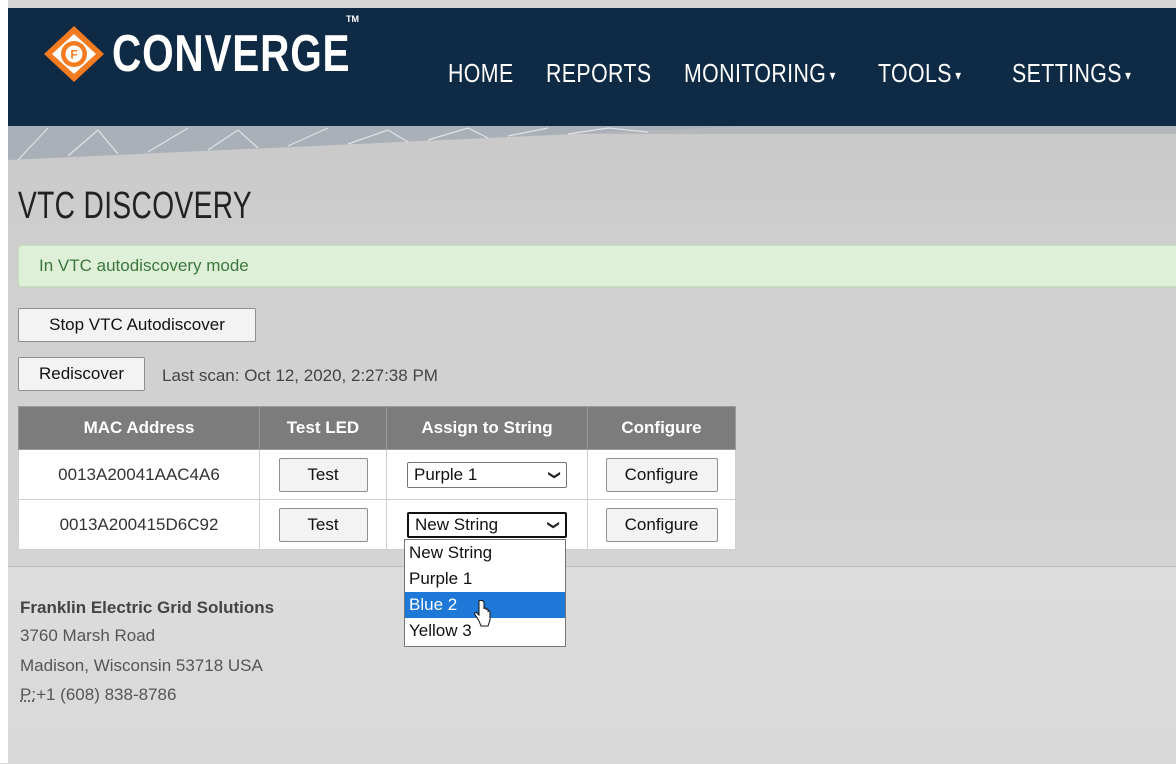 The width and height of the screenshot is (1176, 764). What do you see at coordinates (446, 474) in the screenshot?
I see `select-value: Purple 1` at bounding box center [446, 474].